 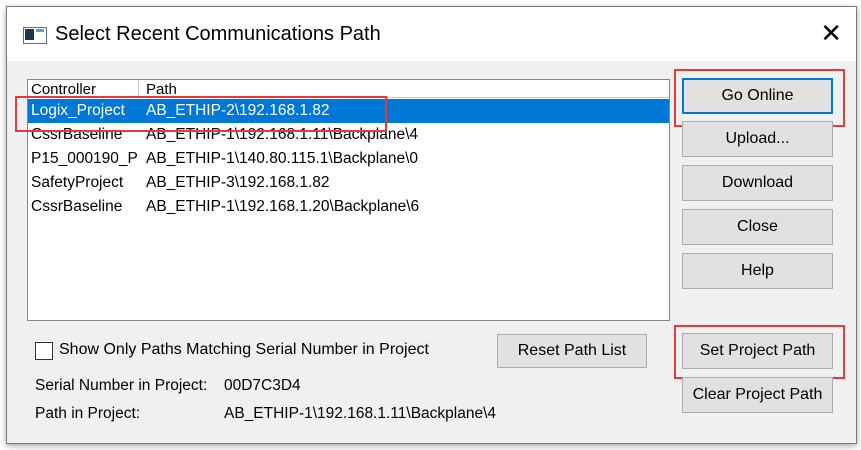 What do you see at coordinates (572, 351) in the screenshot?
I see `reset-path-list-button: Reset Path List` at bounding box center [572, 351].